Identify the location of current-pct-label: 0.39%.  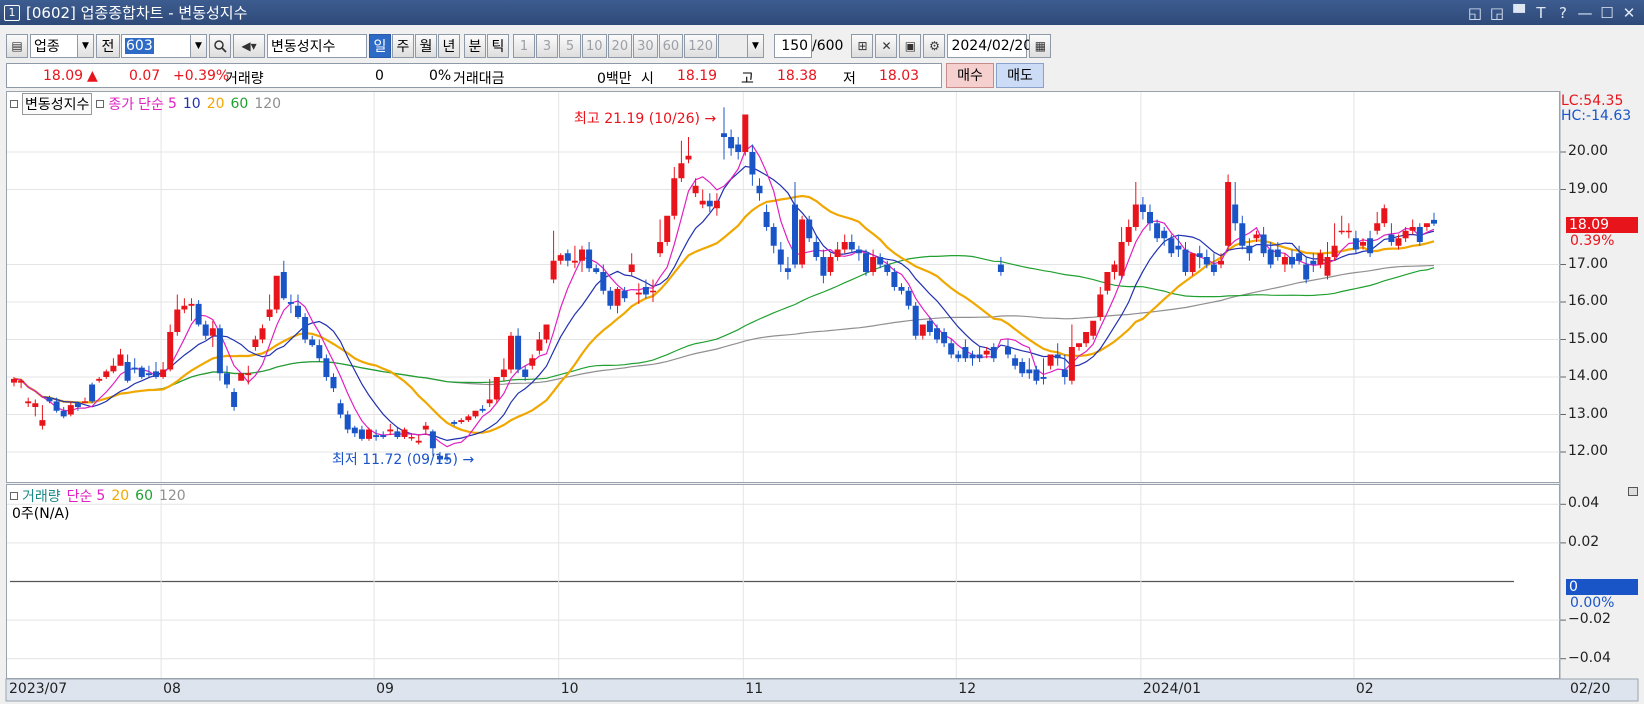
(1592, 241).